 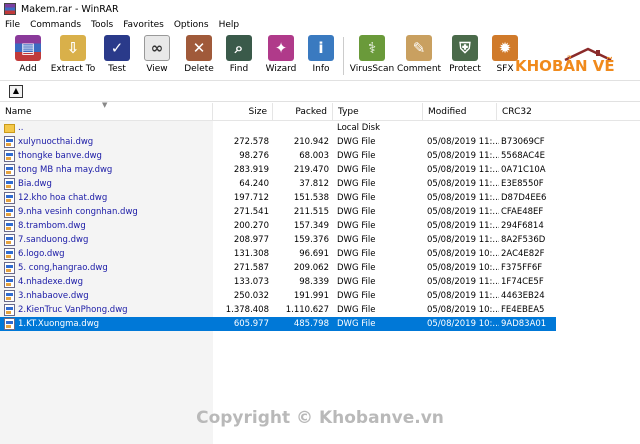 I want to click on file-crc32: 4463EB24, so click(x=523, y=296).